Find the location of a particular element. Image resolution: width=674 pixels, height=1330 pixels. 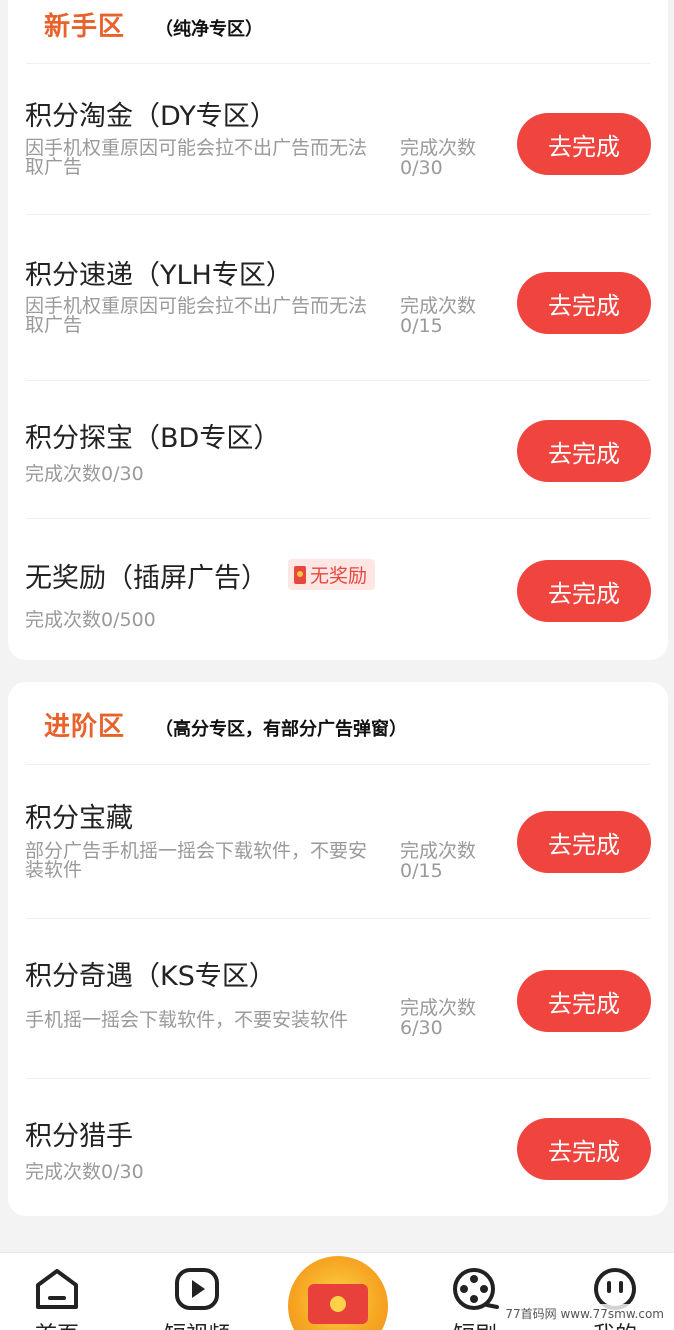

task-title: 积分宝藏 is located at coordinates (79, 818).